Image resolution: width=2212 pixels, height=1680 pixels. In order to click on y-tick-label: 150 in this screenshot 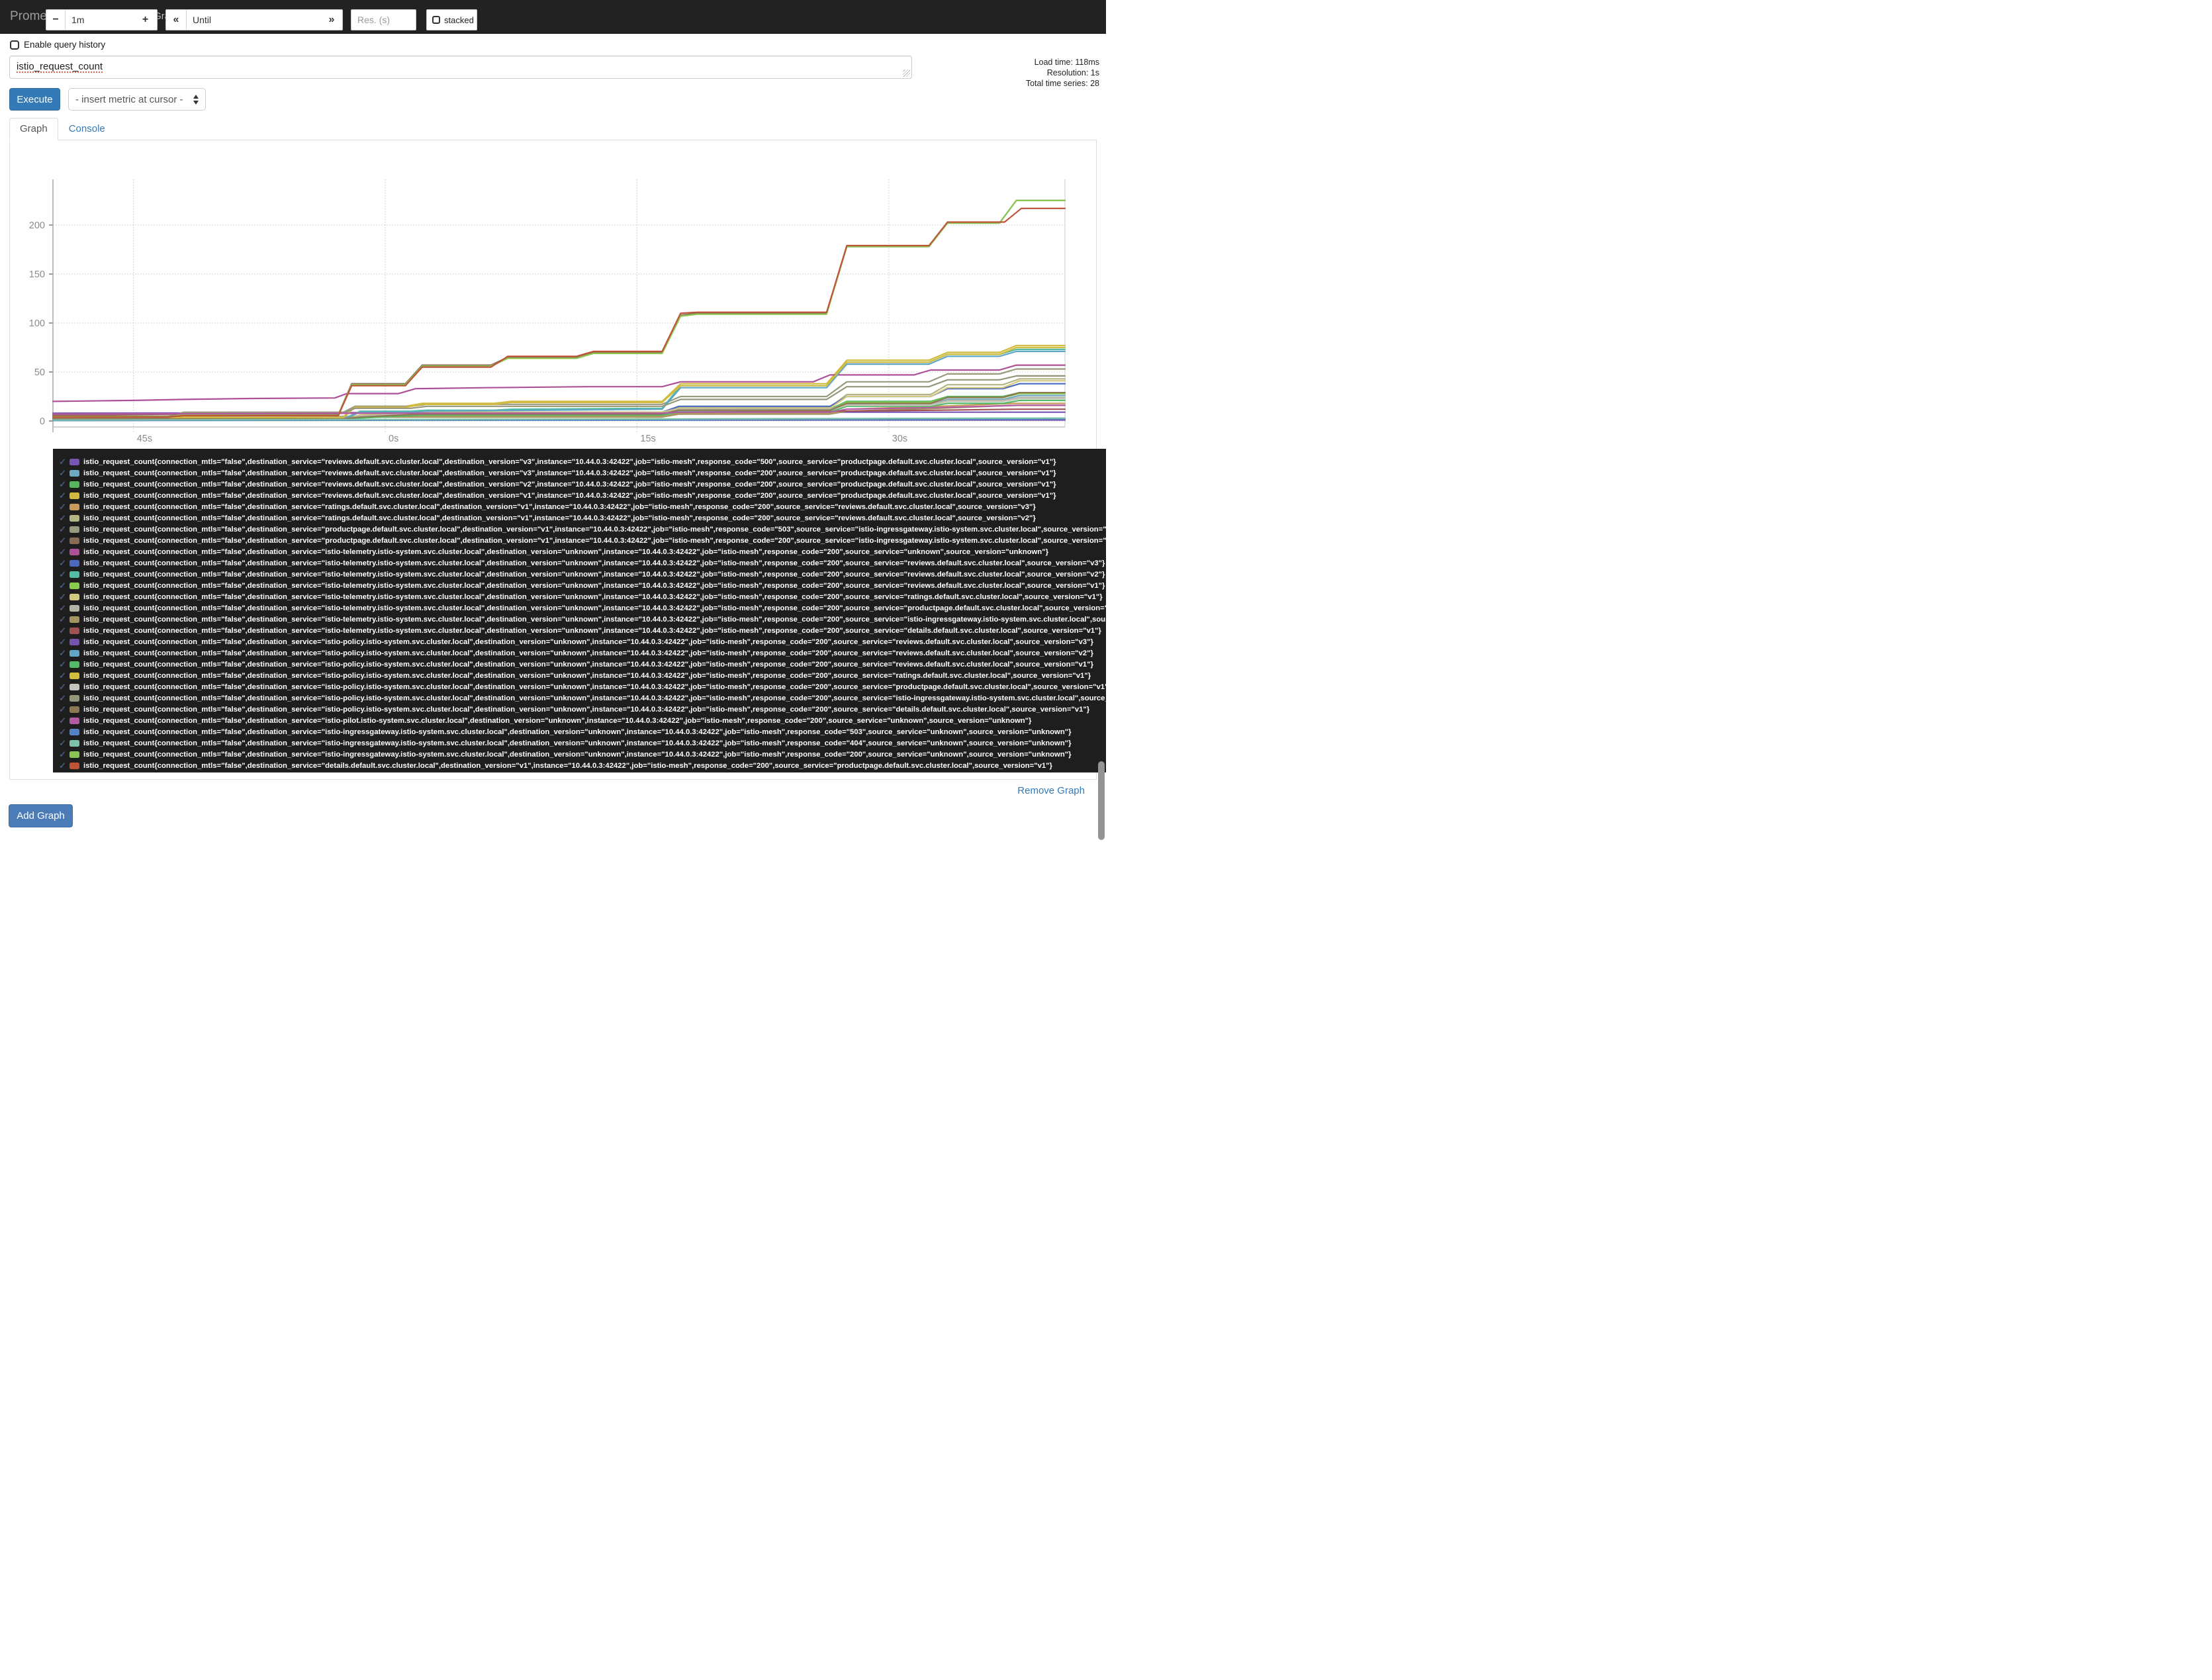, I will do `click(37, 274)`.